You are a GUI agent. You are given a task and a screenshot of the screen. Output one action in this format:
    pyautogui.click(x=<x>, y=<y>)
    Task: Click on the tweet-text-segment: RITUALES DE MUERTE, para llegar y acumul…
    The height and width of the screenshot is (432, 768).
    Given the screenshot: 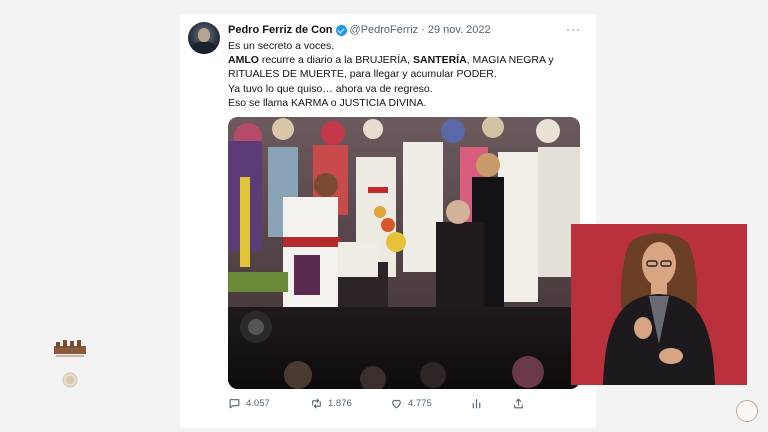 What is the action you would take?
    pyautogui.click(x=362, y=74)
    